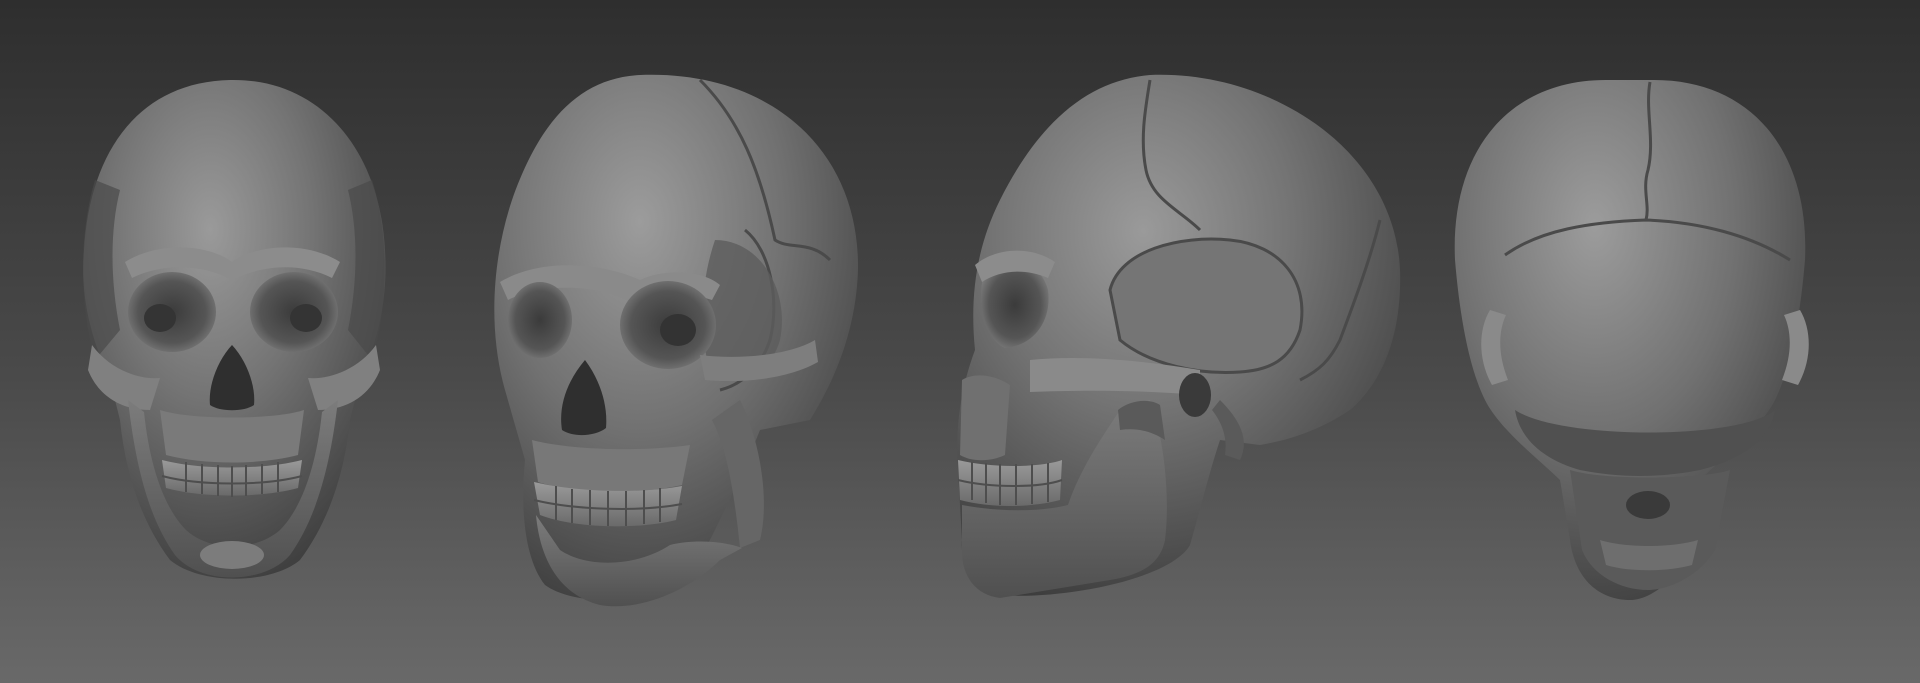  Describe the element at coordinates (1631, 340) in the screenshot. I see `skull-top-back-view` at that location.